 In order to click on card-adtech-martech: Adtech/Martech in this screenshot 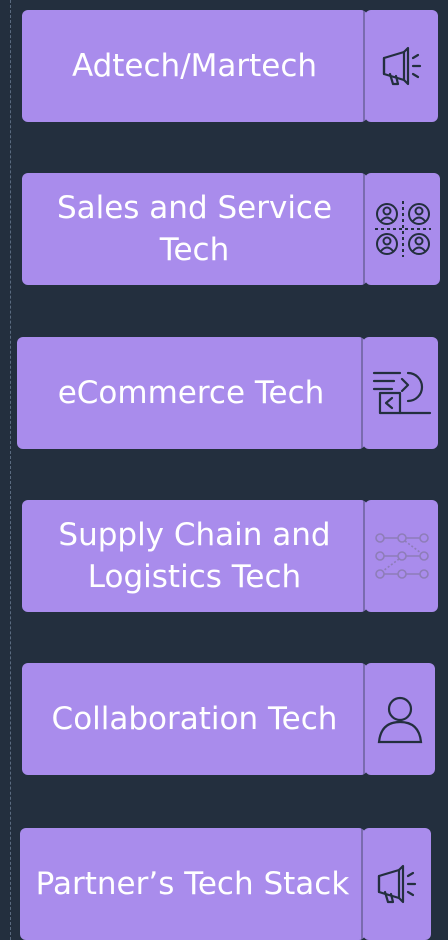, I will do `click(230, 66)`.